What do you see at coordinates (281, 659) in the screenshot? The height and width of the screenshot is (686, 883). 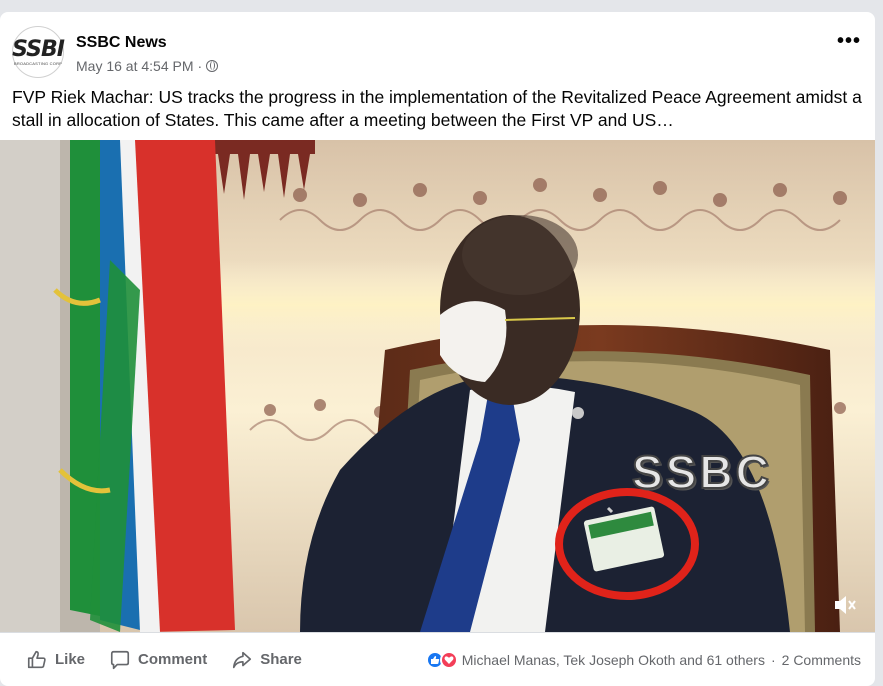 I see `share-label: Share` at bounding box center [281, 659].